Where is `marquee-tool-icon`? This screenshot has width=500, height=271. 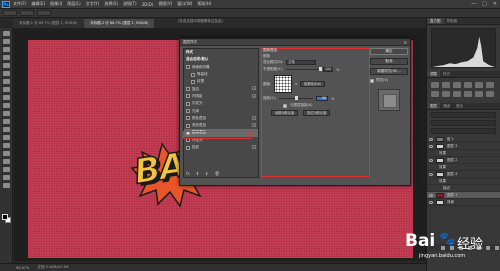 marquee-tool-icon is located at coordinates (6, 41).